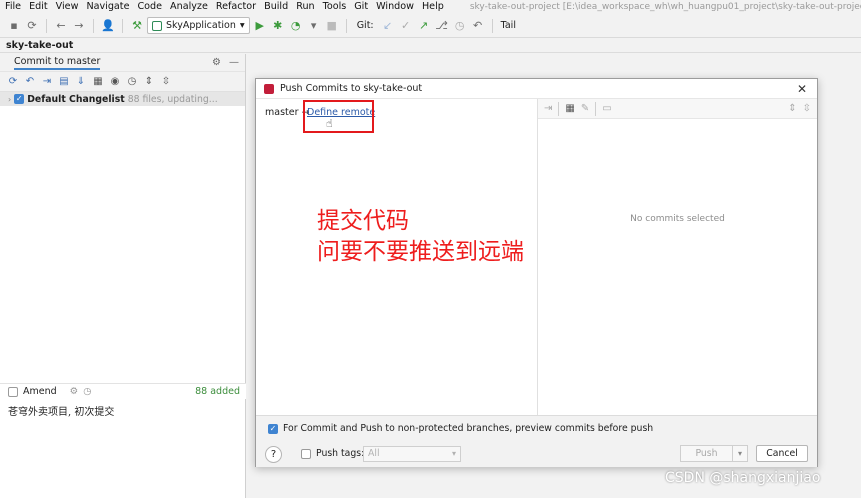  What do you see at coordinates (236, 6) in the screenshot?
I see `menu-refactor: Refactor` at bounding box center [236, 6].